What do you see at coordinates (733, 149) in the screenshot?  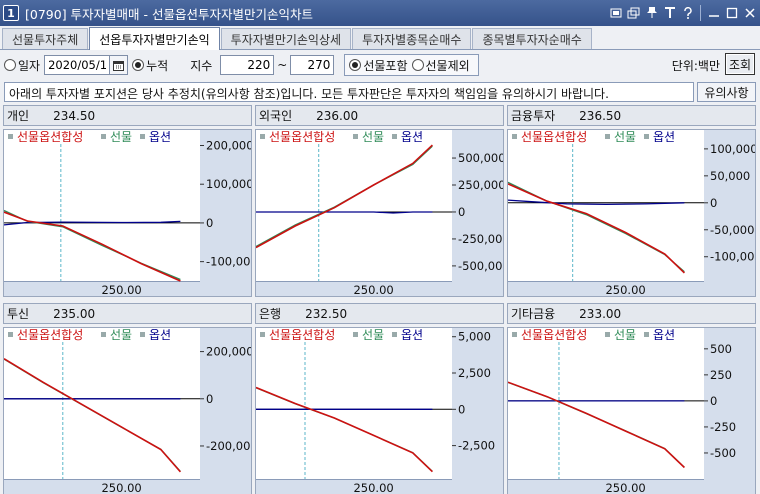 I see `y-tick-label: 100,000` at bounding box center [733, 149].